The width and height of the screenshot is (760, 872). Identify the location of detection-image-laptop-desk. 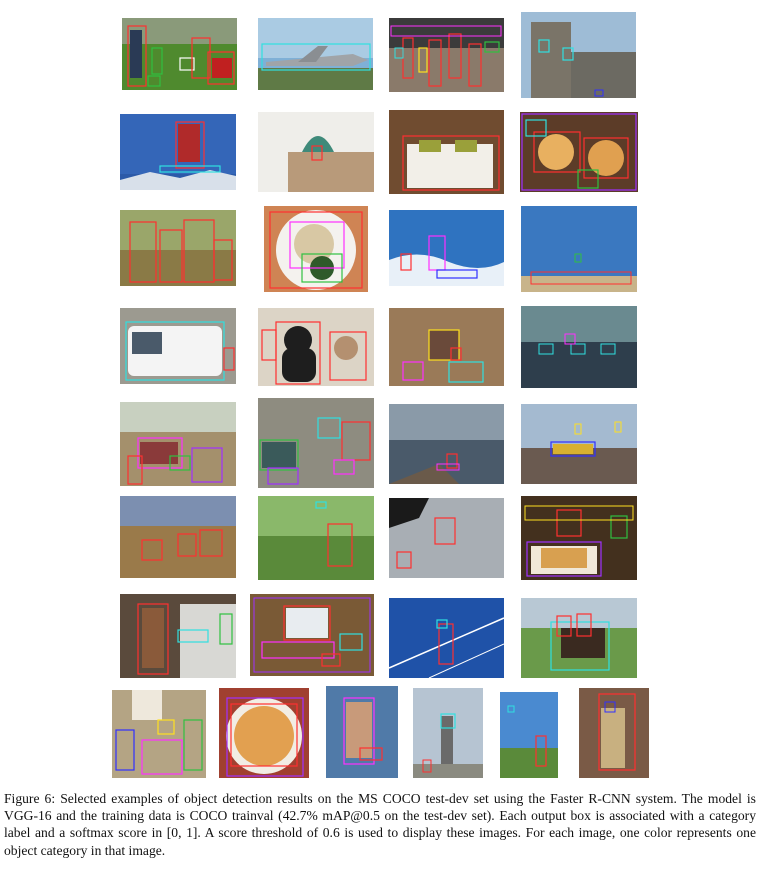
(312, 635).